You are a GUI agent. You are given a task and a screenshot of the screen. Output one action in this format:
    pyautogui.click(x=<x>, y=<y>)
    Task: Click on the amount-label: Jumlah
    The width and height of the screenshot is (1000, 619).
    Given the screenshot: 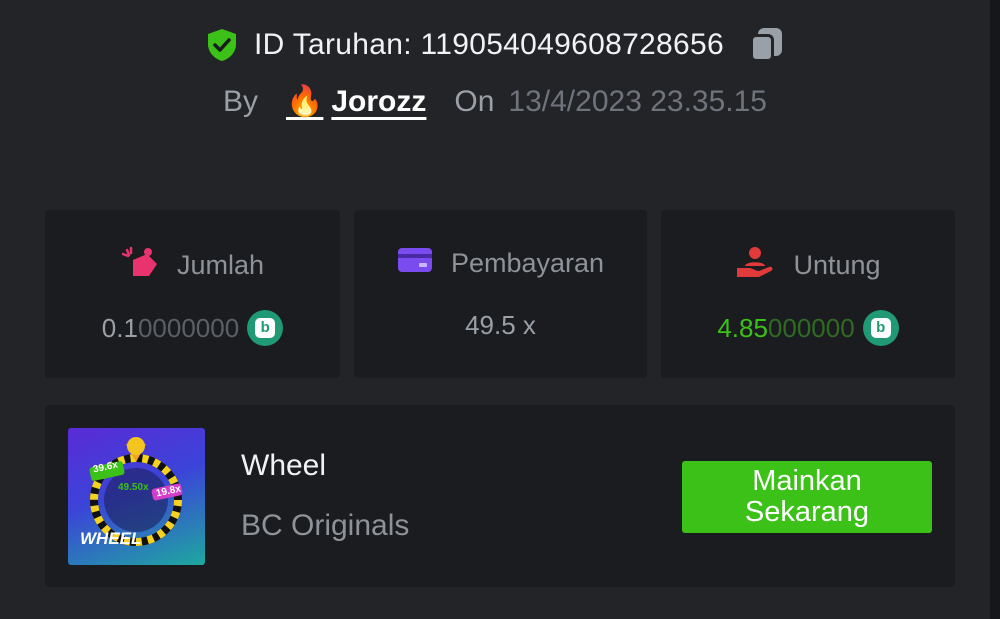 What is the action you would take?
    pyautogui.click(x=220, y=265)
    